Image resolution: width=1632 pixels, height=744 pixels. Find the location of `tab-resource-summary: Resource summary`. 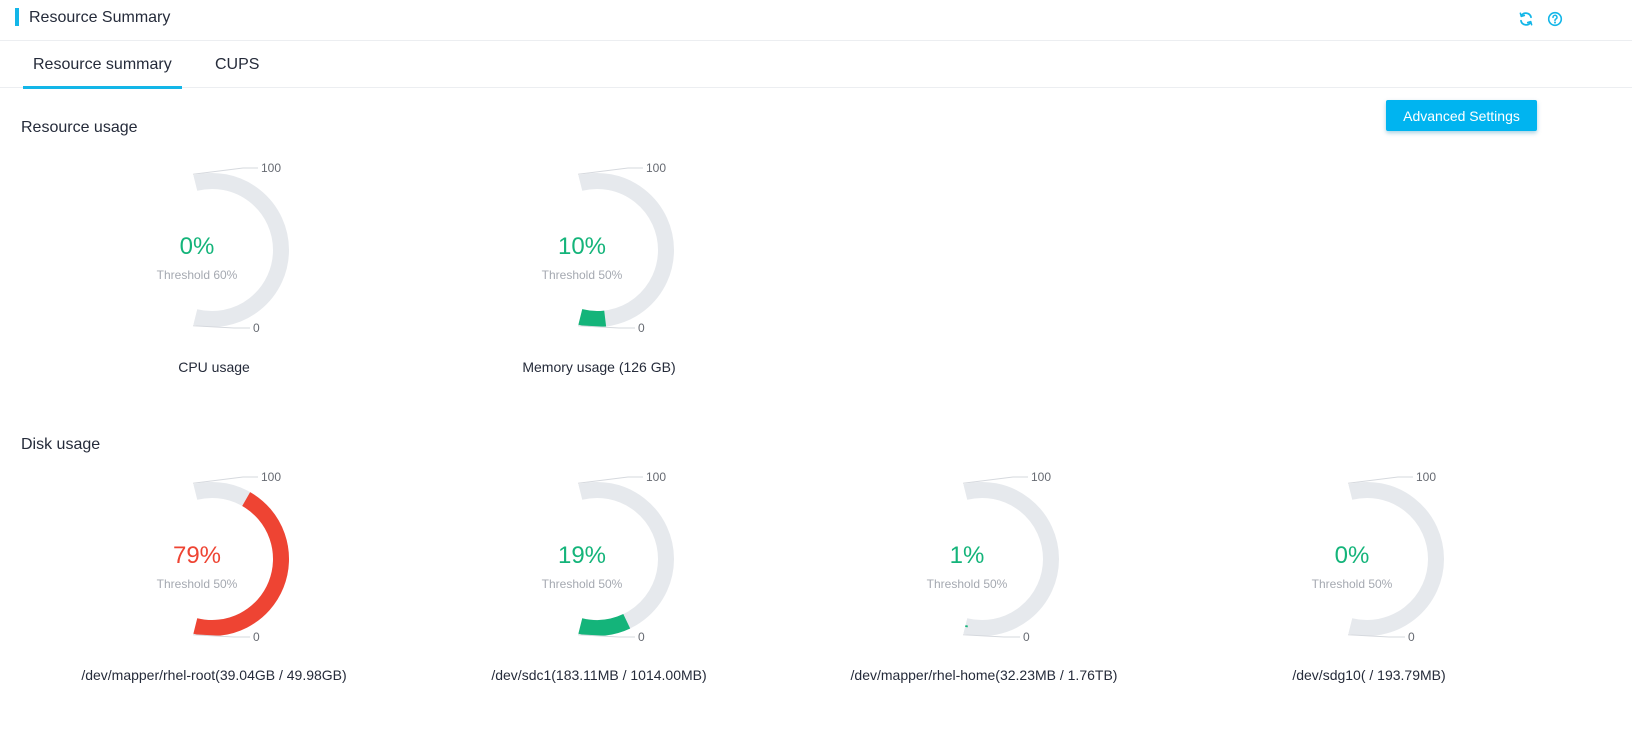

tab-resource-summary: Resource summary is located at coordinates (102, 72).